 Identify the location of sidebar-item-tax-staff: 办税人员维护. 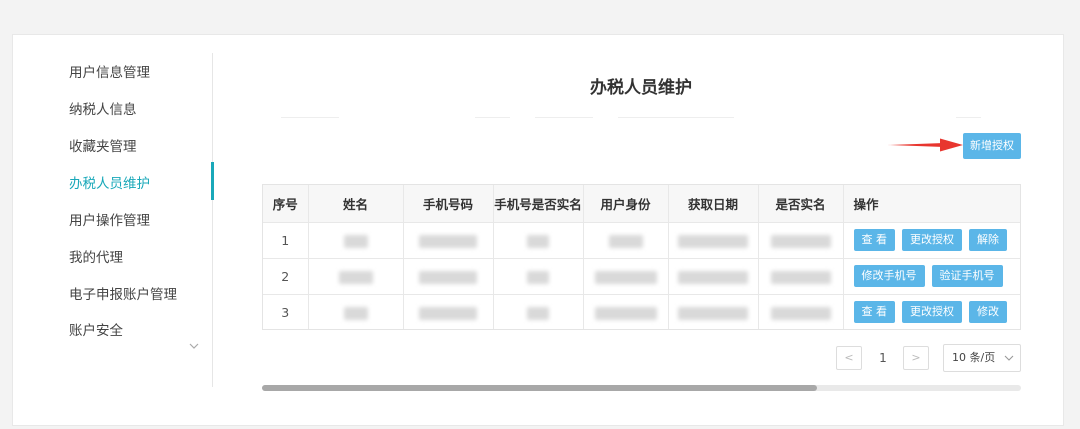
(109, 184).